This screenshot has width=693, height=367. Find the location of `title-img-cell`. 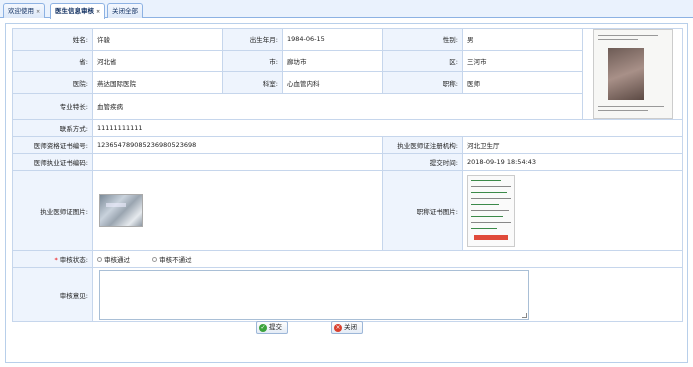

title-img-cell is located at coordinates (572, 210).